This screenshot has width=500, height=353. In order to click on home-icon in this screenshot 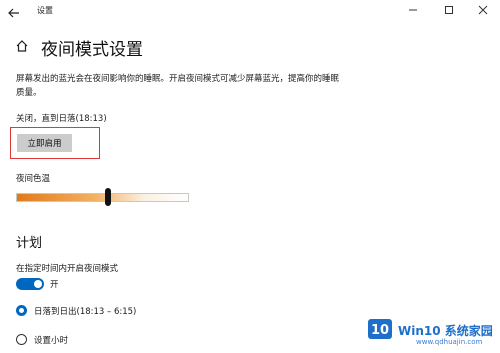, I will do `click(22, 46)`.